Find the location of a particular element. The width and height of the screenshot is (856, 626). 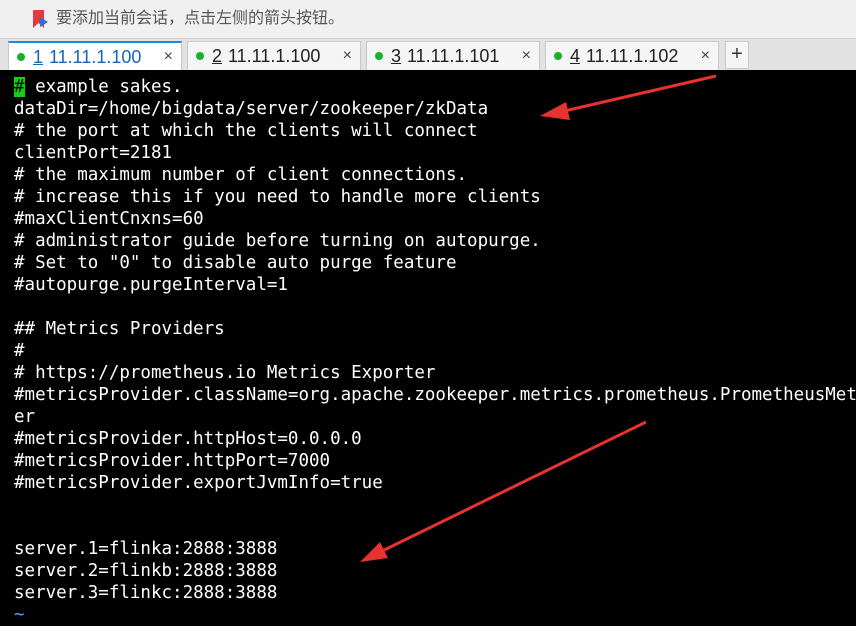

tab-number: 2 is located at coordinates (217, 56).